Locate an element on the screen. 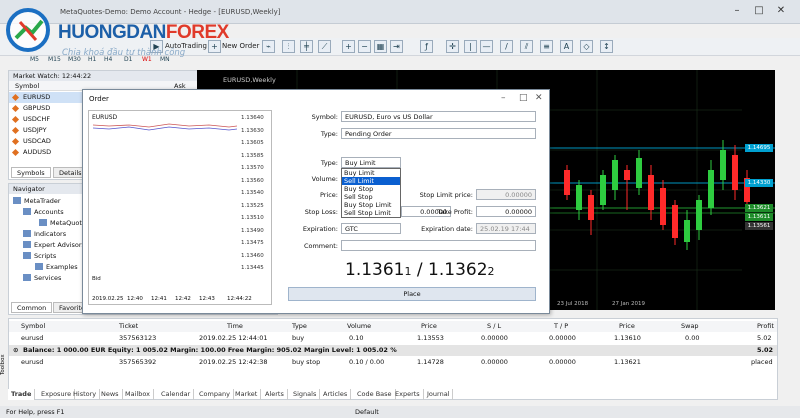 The width and height of the screenshot is (800, 418). crosshair-icon: ✛ is located at coordinates (452, 46).